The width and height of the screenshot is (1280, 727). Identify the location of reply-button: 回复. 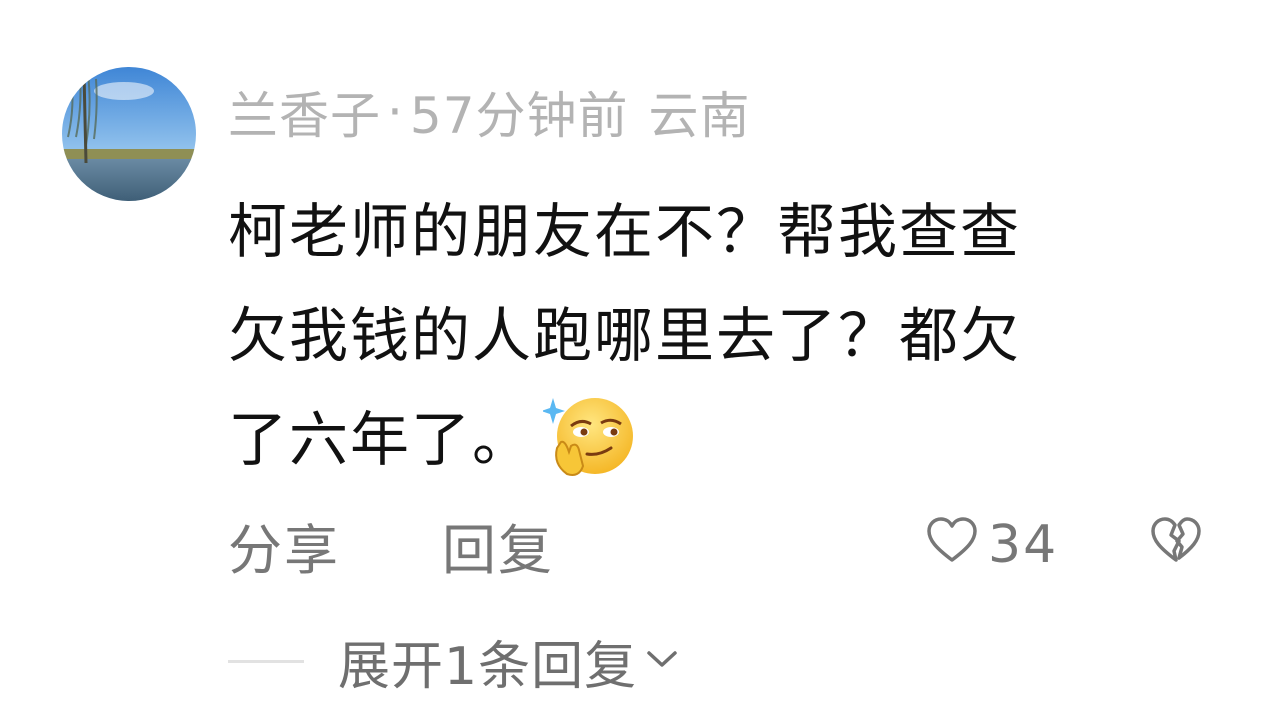
(498, 545).